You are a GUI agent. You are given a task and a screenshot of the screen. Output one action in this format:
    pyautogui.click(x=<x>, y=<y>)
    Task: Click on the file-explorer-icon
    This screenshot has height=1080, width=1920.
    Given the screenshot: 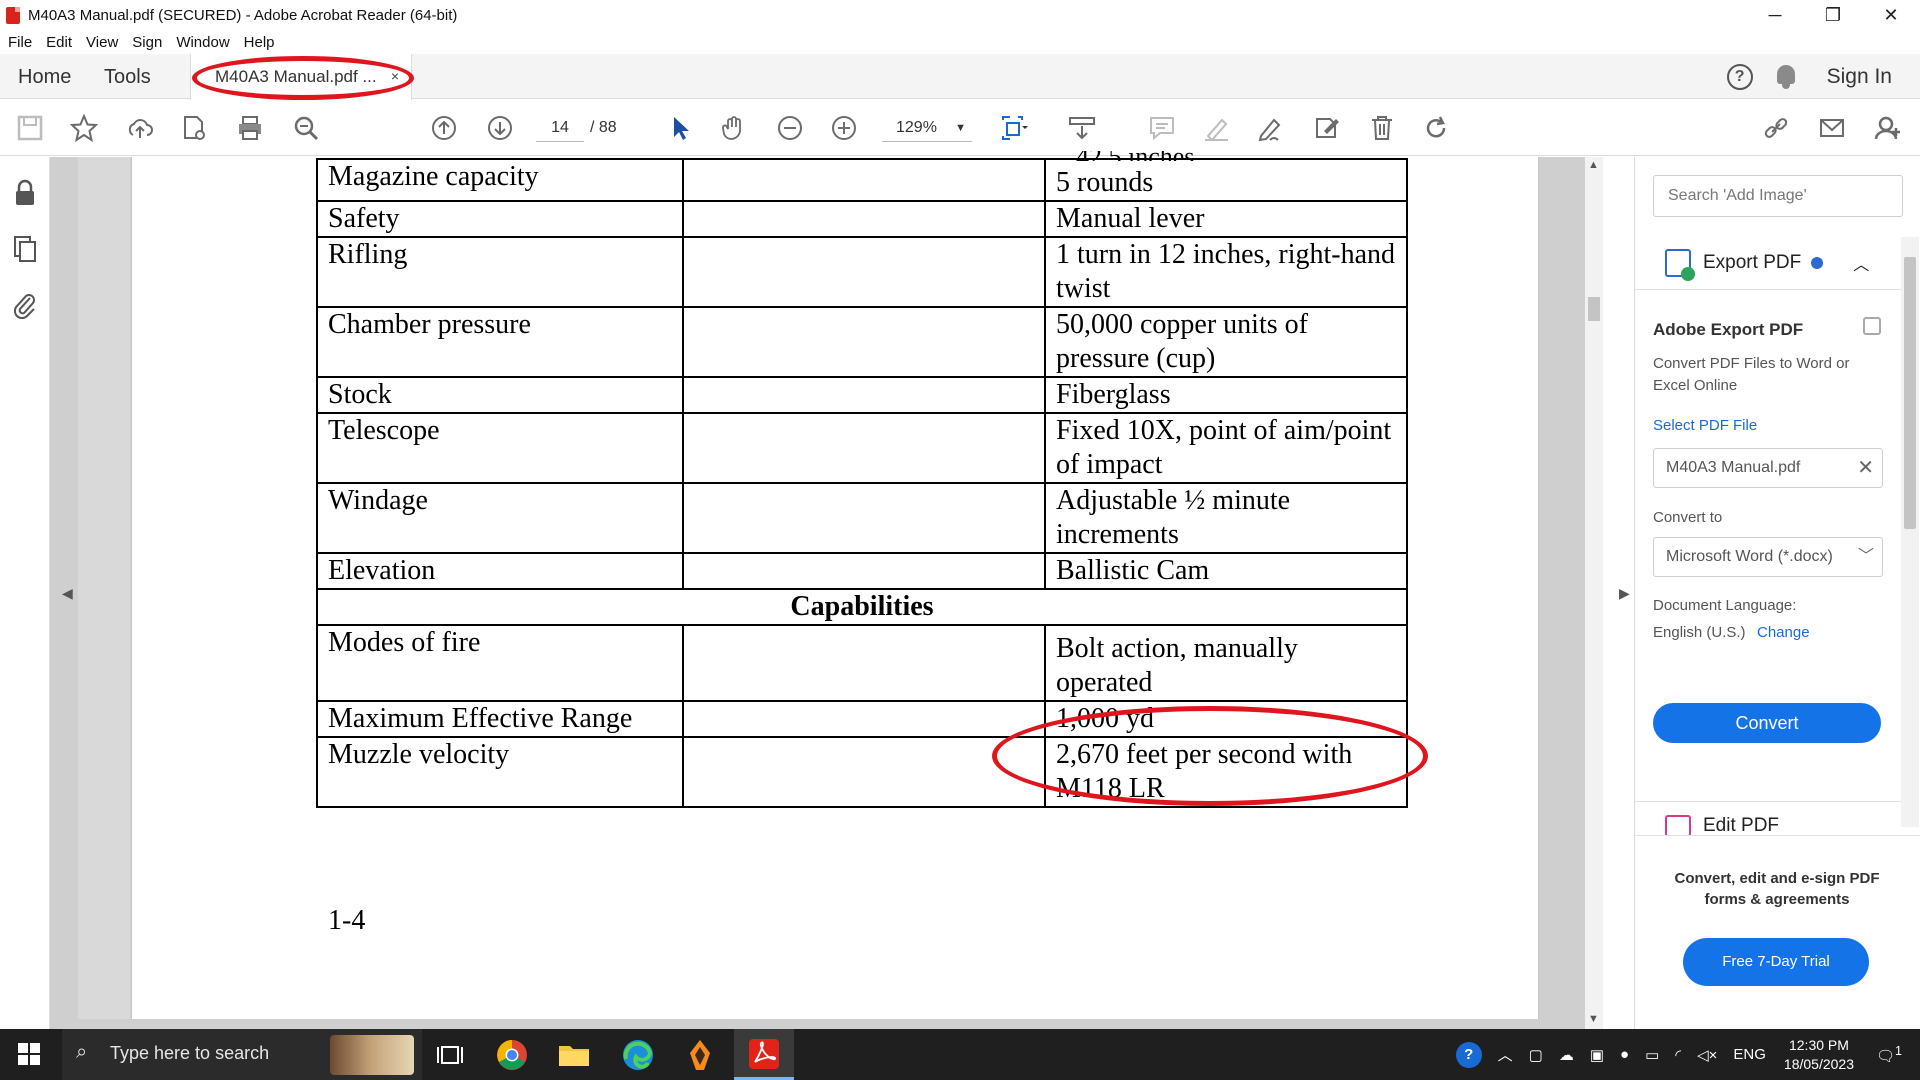 What is the action you would take?
    pyautogui.click(x=574, y=1055)
    